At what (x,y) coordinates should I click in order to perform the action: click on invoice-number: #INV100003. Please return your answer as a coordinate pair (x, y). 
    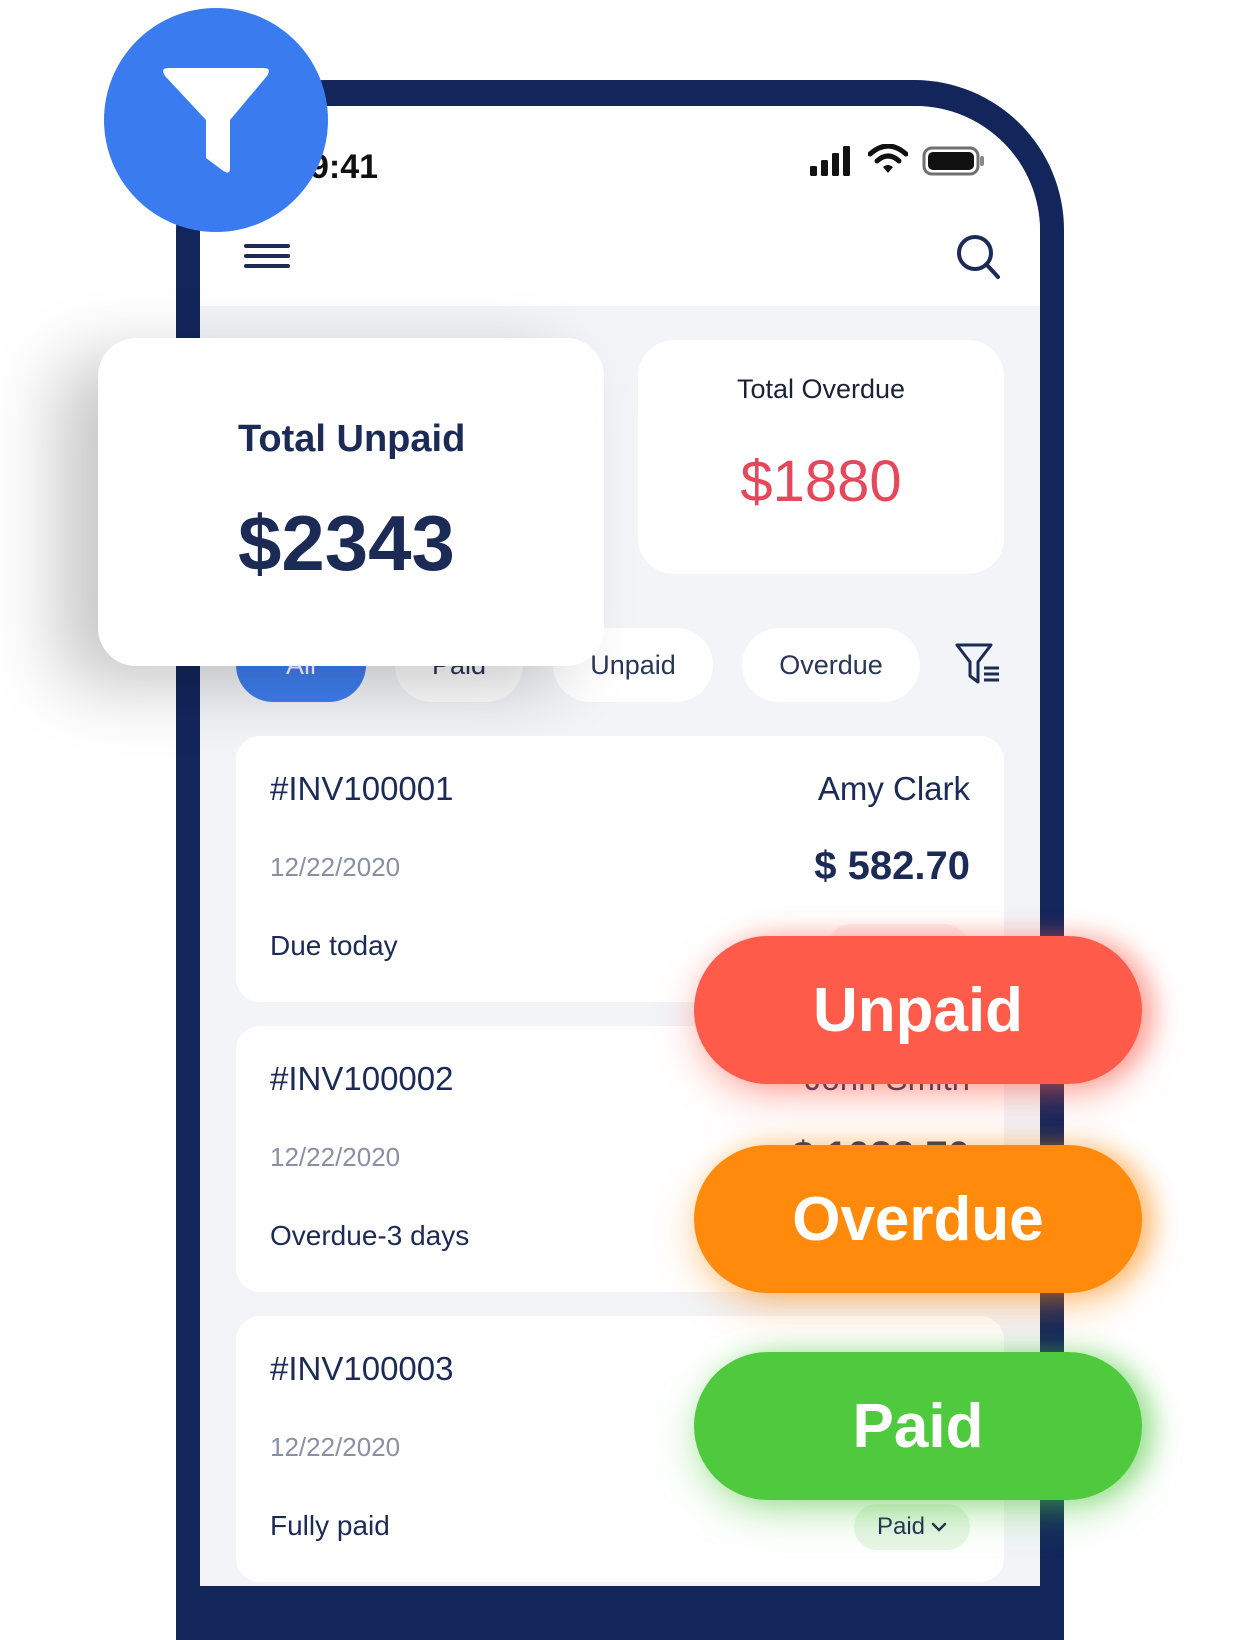
    Looking at the image, I should click on (362, 1368).